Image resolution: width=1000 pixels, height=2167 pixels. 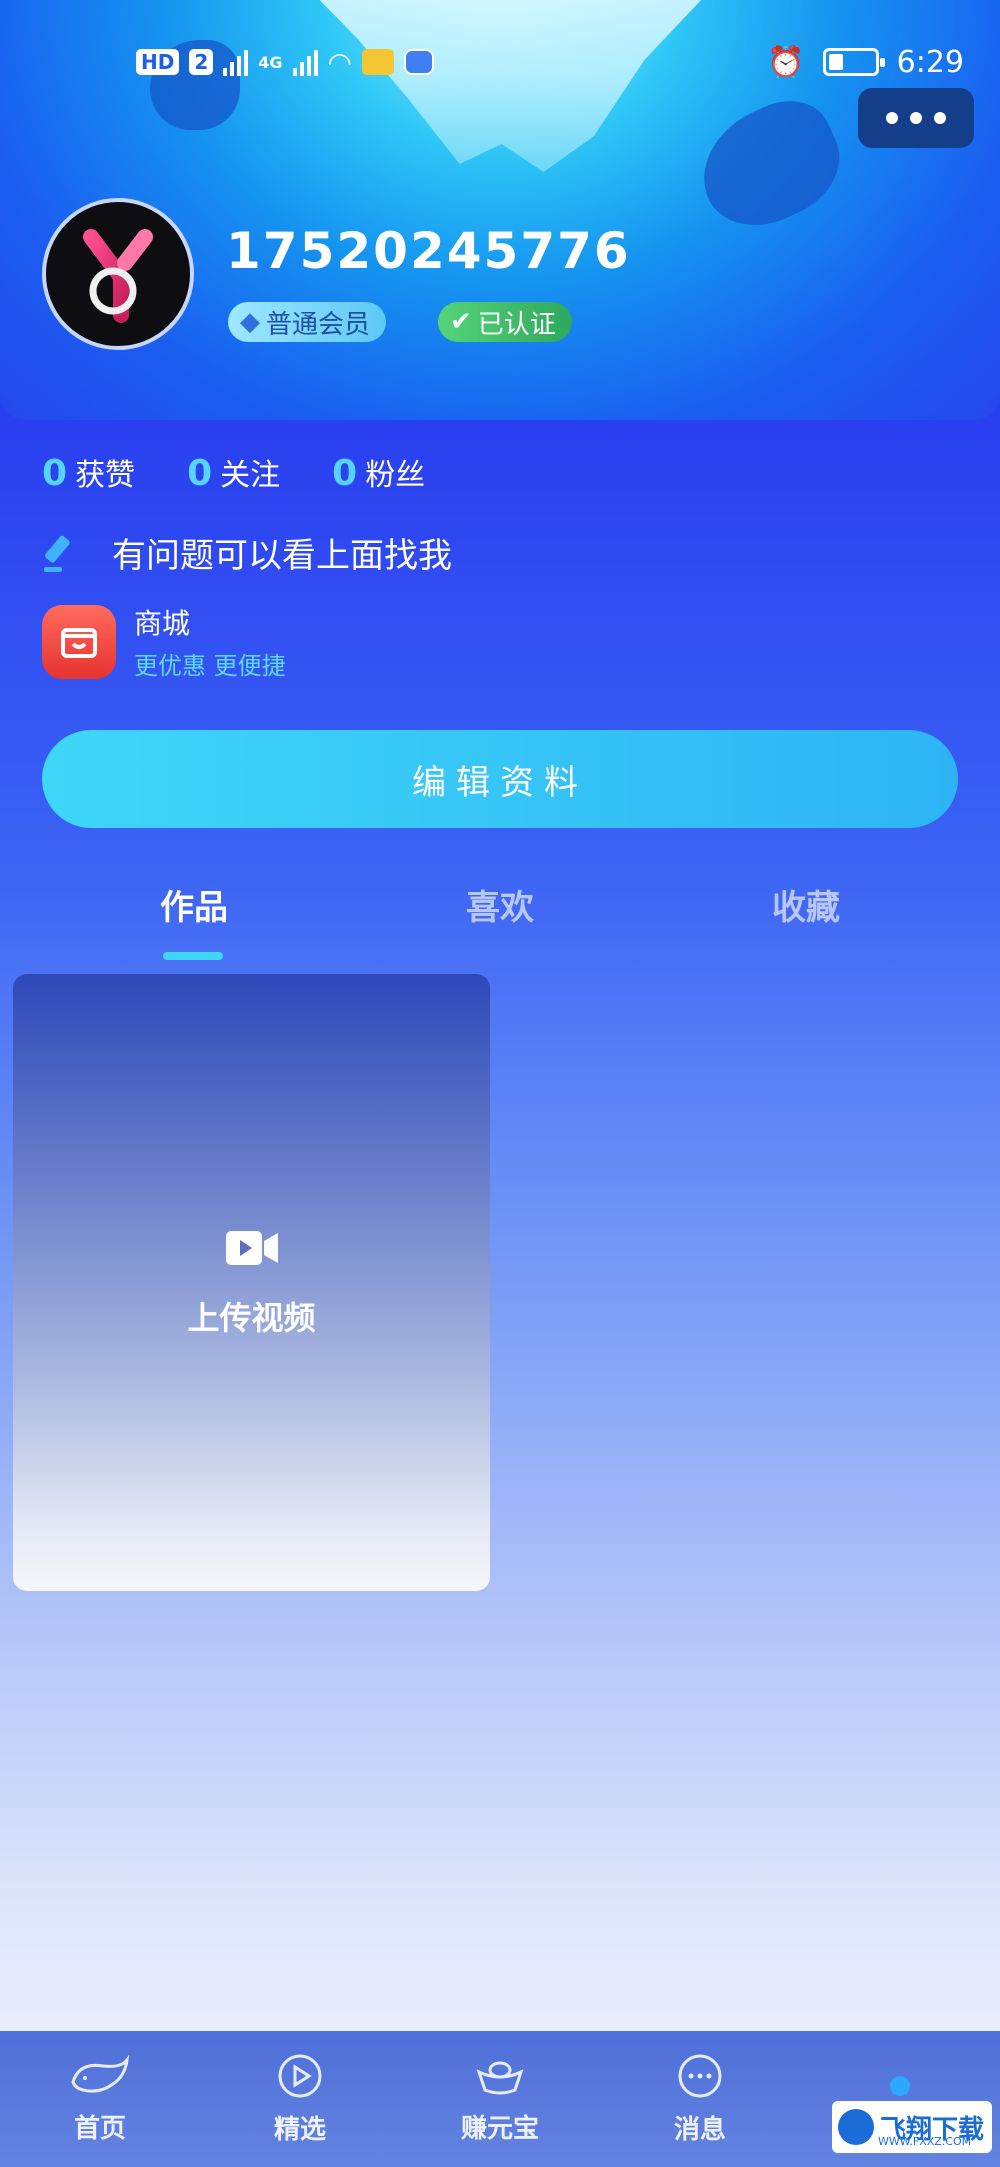 What do you see at coordinates (786, 62) in the screenshot?
I see `alarm-icon: ⏰` at bounding box center [786, 62].